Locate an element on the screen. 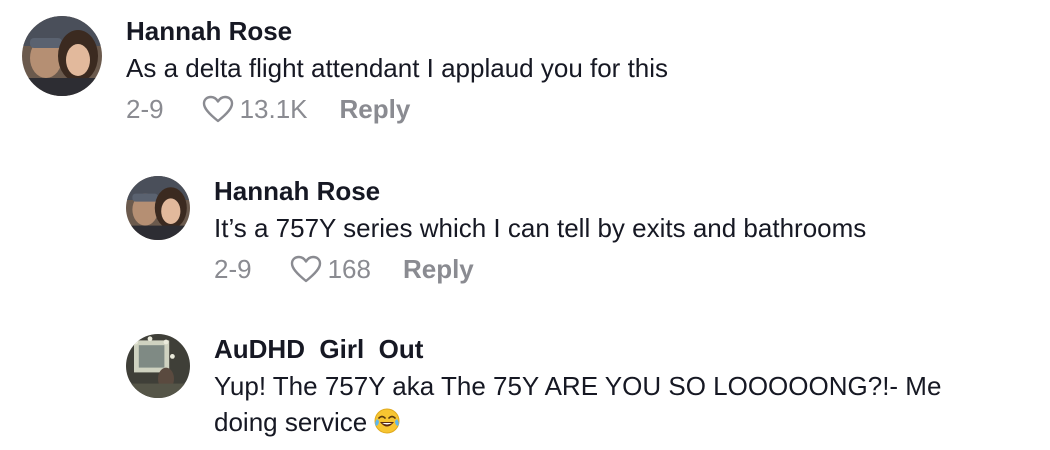 This screenshot has height=450, width=1050. like-count: 13.1K is located at coordinates (273, 109).